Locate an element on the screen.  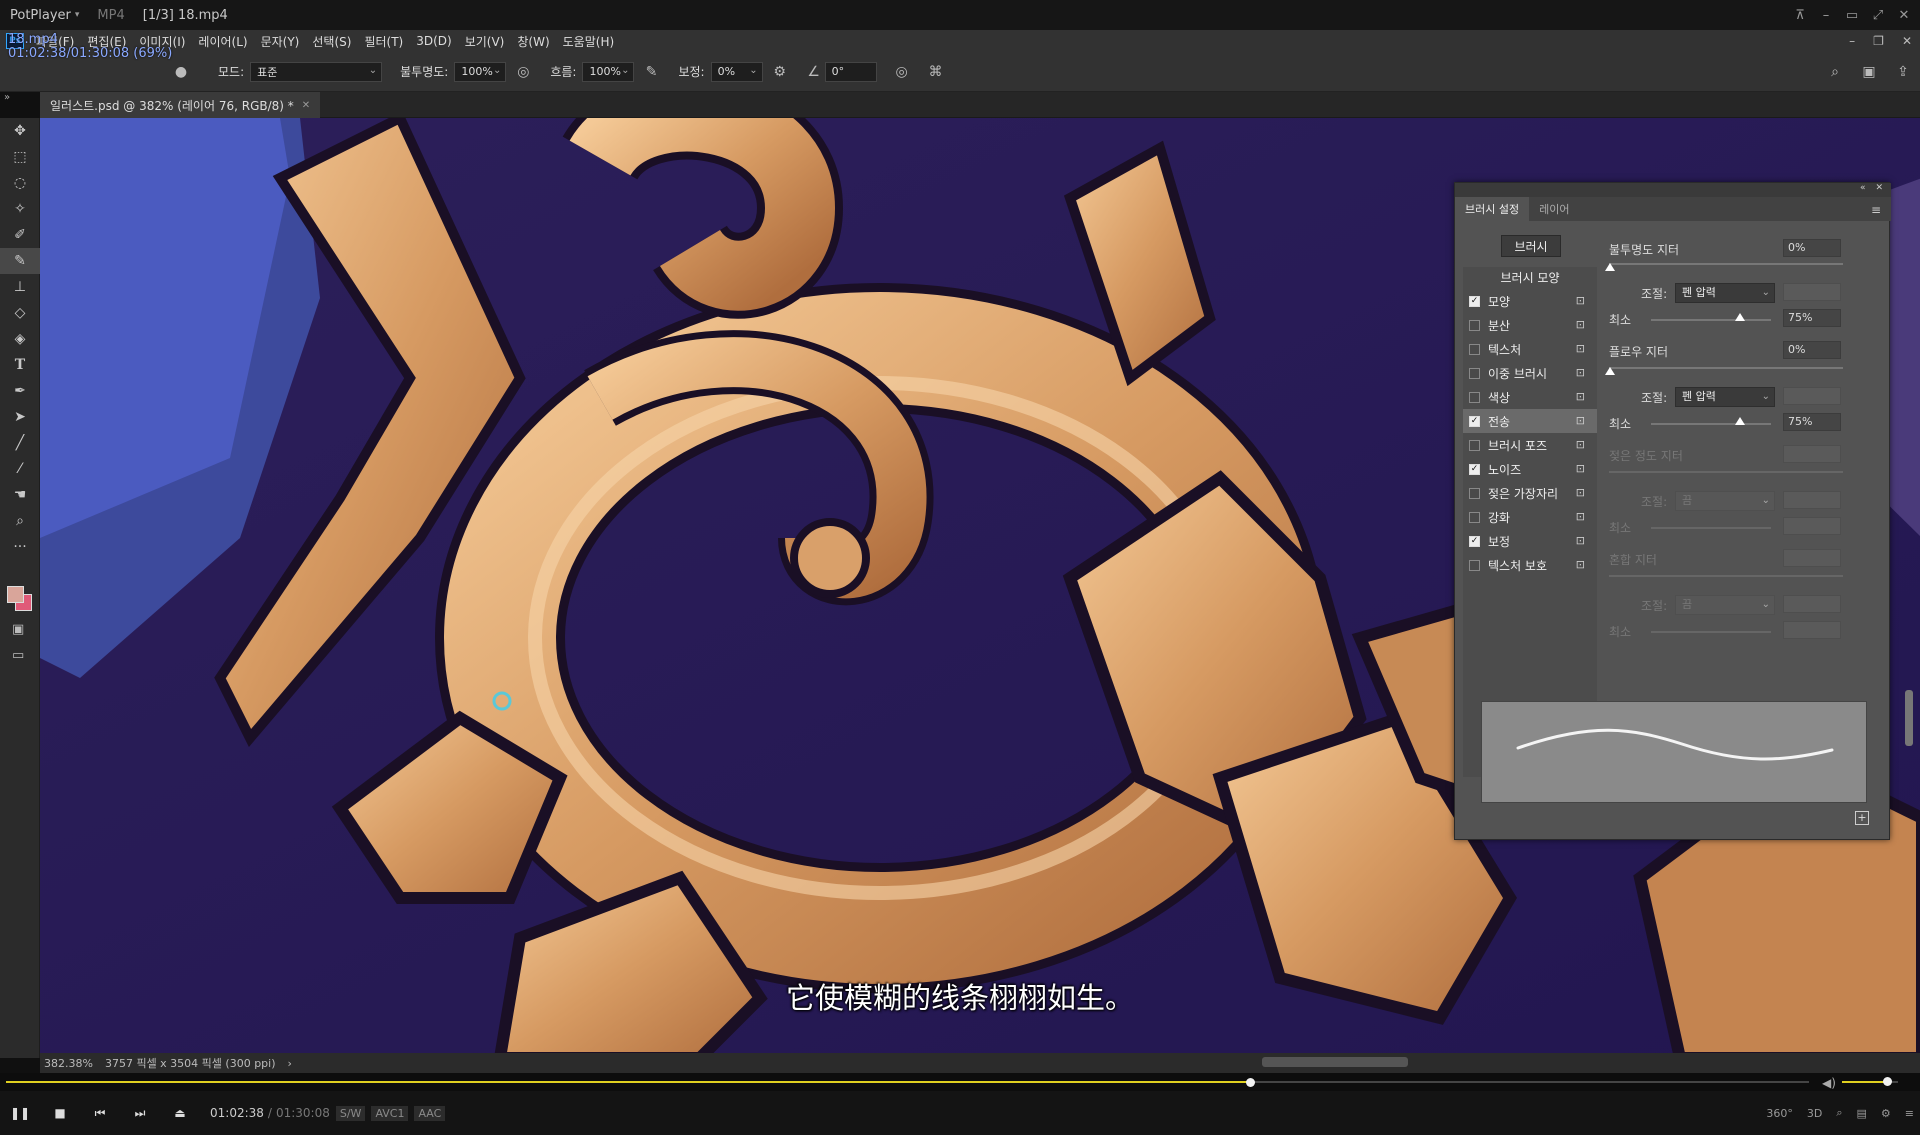
playlist-icon: ▤ is located at coordinates (1862, 1113).